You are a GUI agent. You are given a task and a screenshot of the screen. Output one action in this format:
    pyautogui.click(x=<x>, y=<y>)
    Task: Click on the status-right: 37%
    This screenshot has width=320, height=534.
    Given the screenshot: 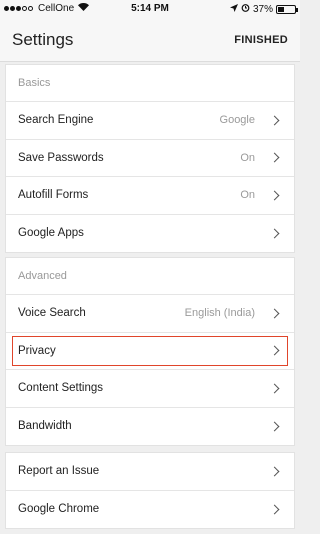 What is the action you would take?
    pyautogui.click(x=262, y=9)
    